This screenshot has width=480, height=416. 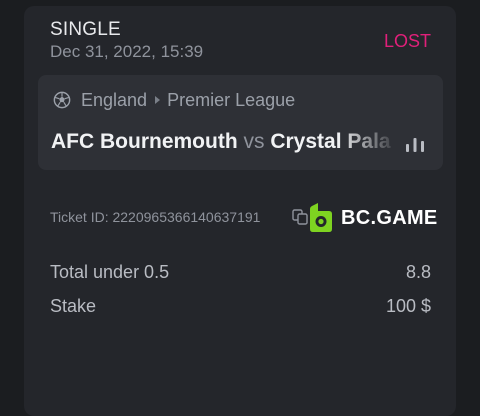 I want to click on league-label: Premier League, so click(x=231, y=99).